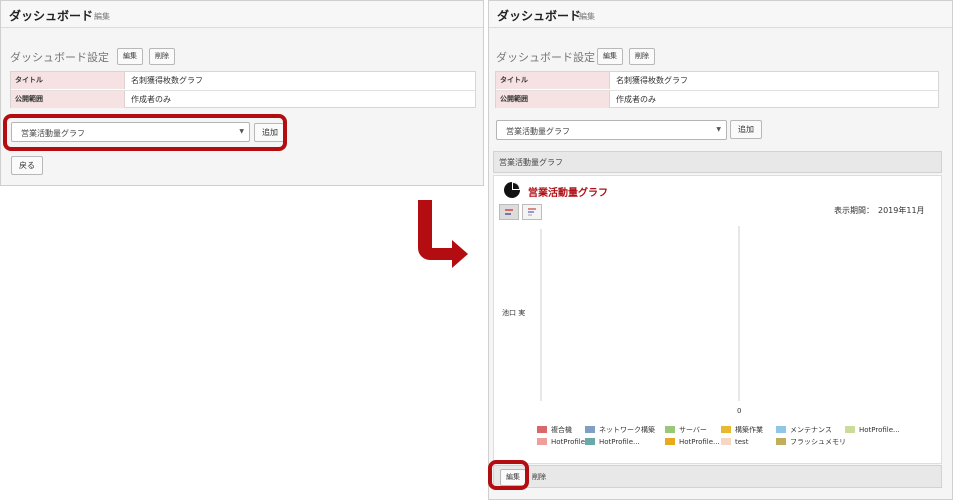  I want to click on right-widget-select: 営業活動量グラフ ▼, so click(611, 130).